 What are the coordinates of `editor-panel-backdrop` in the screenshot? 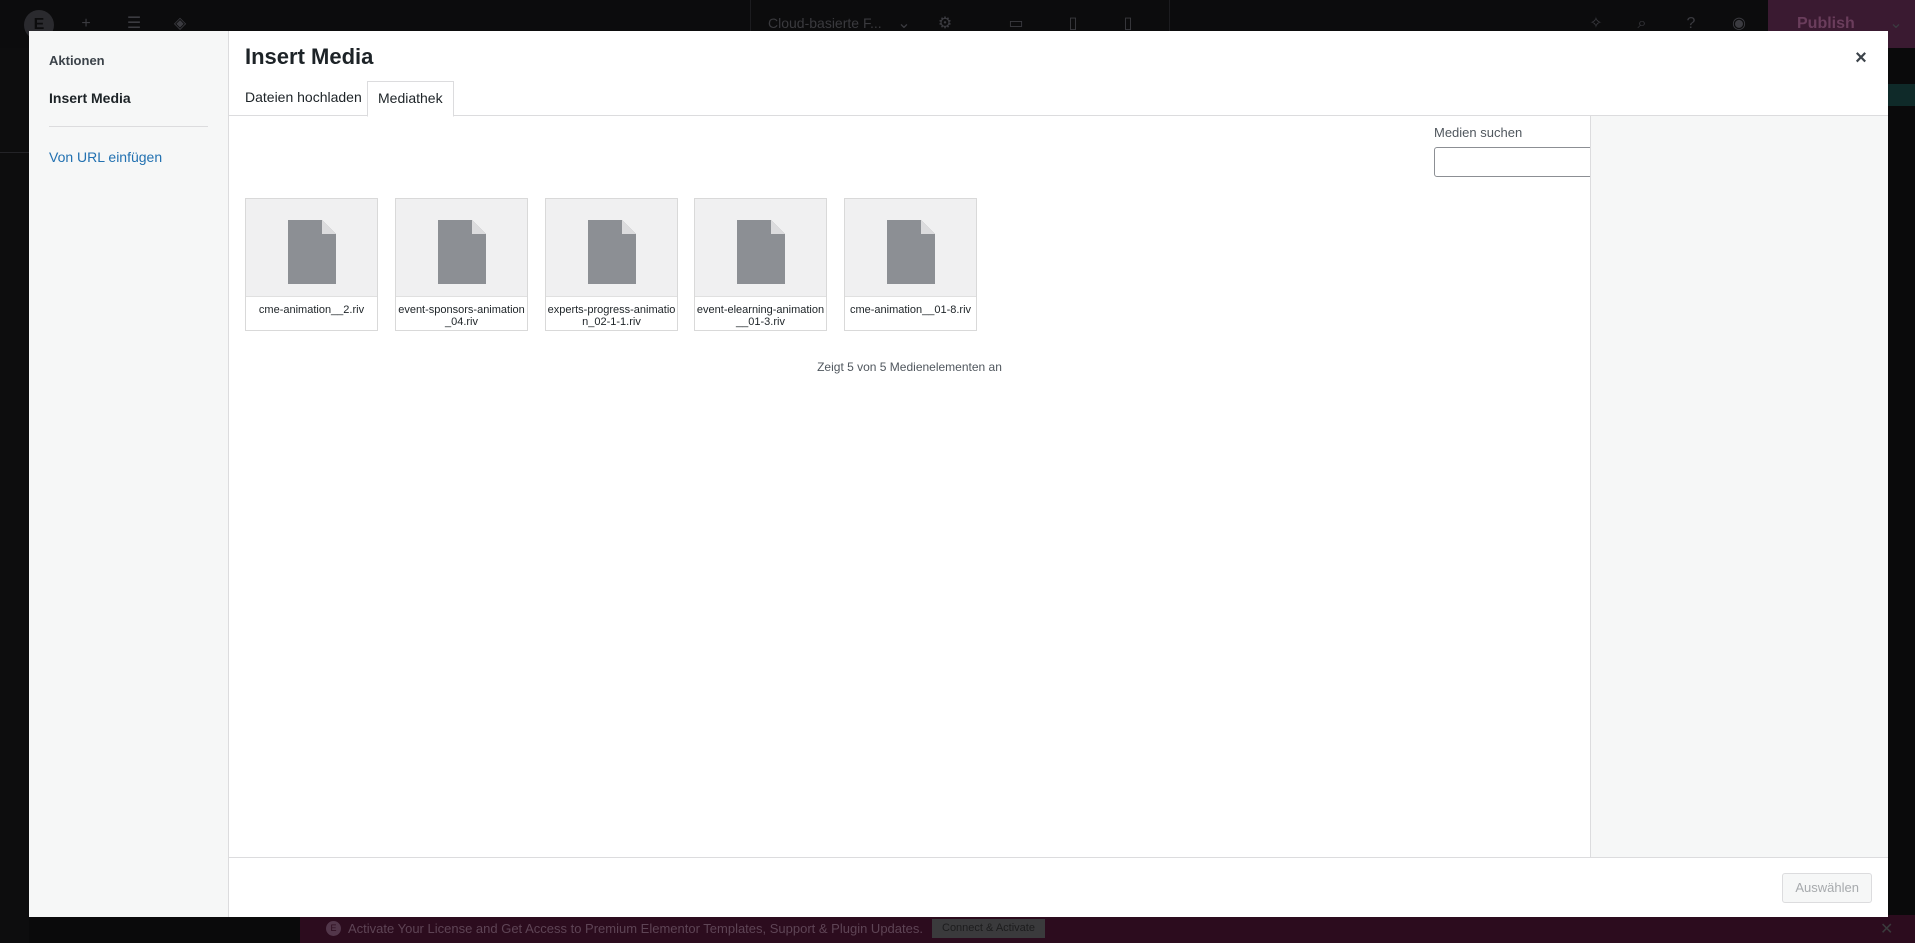 It's located at (14, 495).